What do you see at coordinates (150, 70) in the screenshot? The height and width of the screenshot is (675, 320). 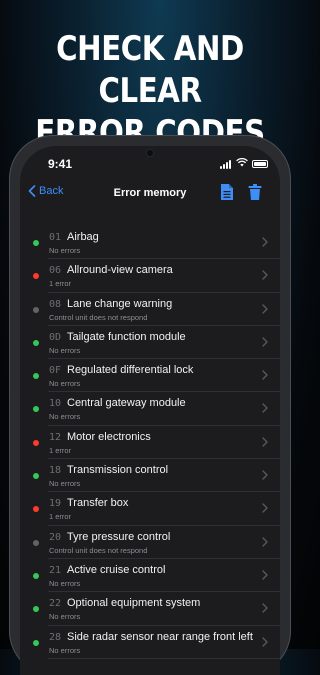 I see `promo-headline-line1: CHECK AND CLEAR` at bounding box center [150, 70].